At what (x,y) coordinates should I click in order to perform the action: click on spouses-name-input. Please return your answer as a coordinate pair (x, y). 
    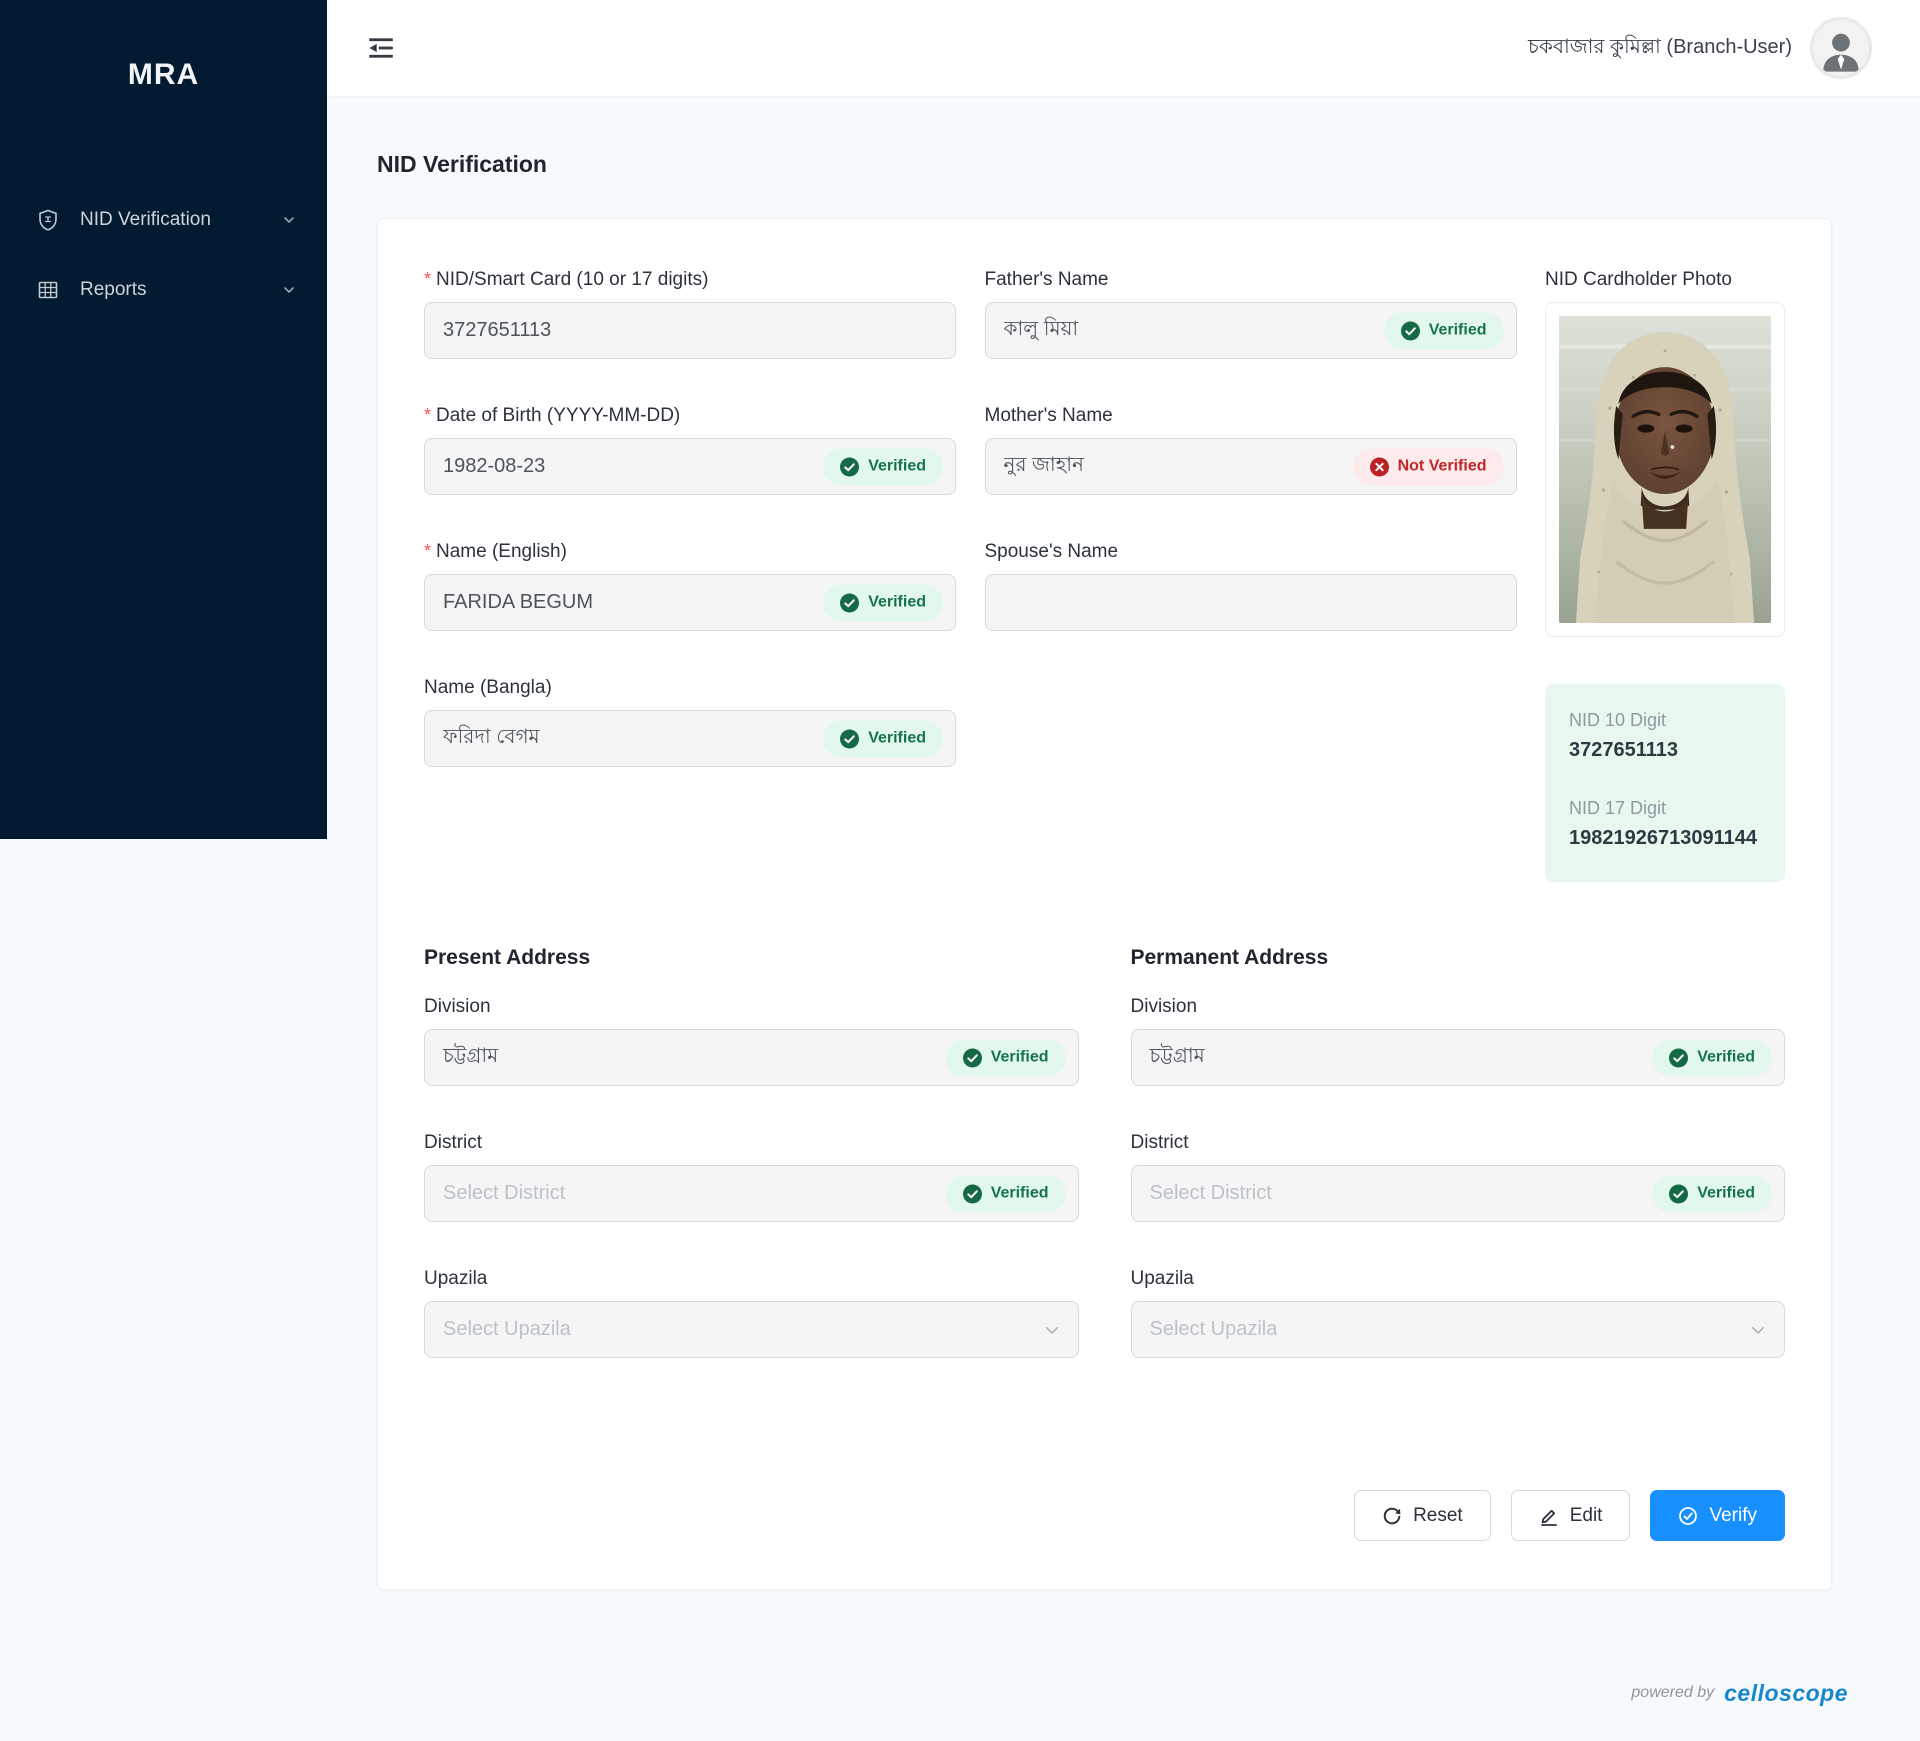
    Looking at the image, I should click on (1250, 602).